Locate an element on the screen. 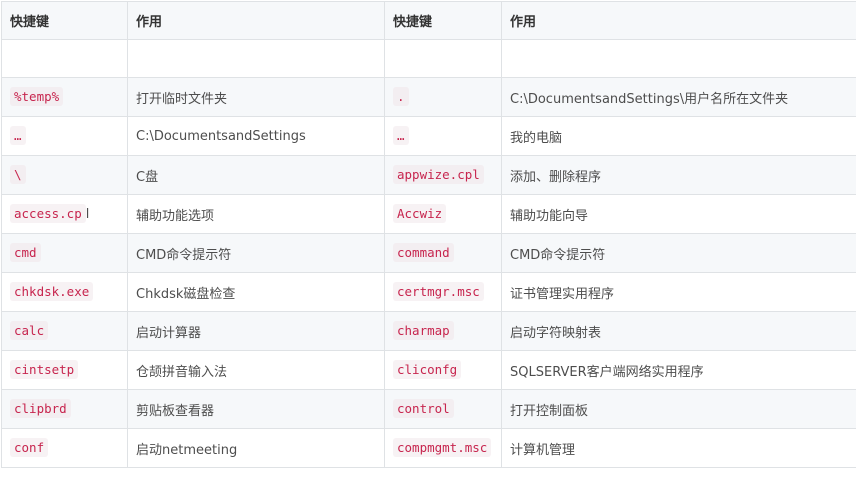 Image resolution: width=856 pixels, height=481 pixels. shortcut-cell: certmgr.msc is located at coordinates (443, 292).